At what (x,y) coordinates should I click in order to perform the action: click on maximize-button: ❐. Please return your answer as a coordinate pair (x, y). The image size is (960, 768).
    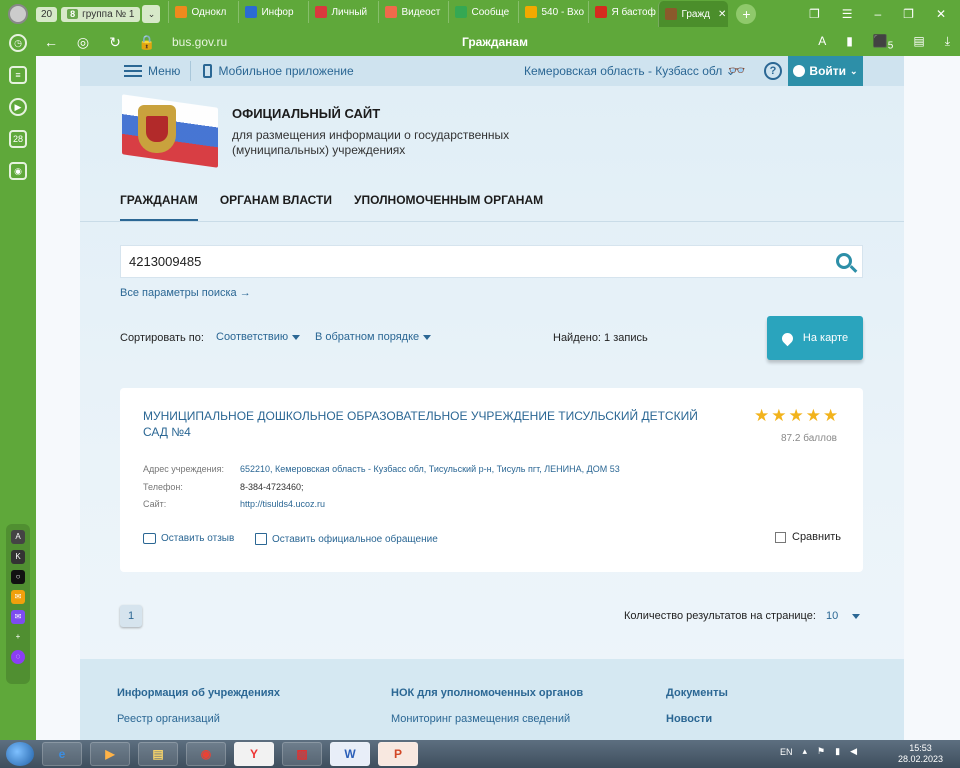
    Looking at the image, I should click on (908, 14).